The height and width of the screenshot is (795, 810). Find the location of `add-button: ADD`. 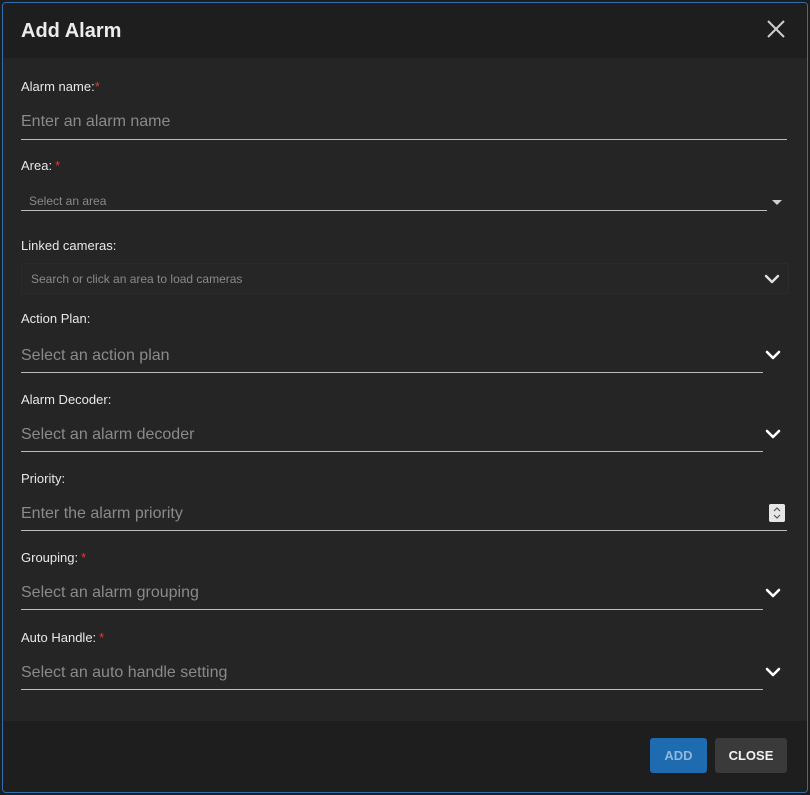

add-button: ADD is located at coordinates (678, 755).